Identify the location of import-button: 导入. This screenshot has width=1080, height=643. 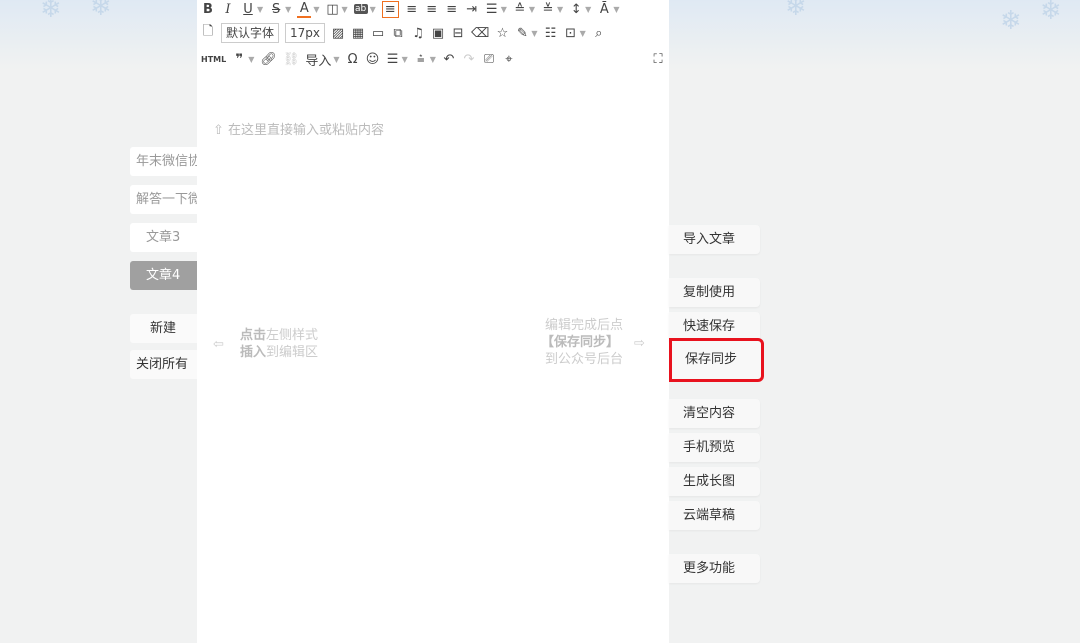
(318, 59).